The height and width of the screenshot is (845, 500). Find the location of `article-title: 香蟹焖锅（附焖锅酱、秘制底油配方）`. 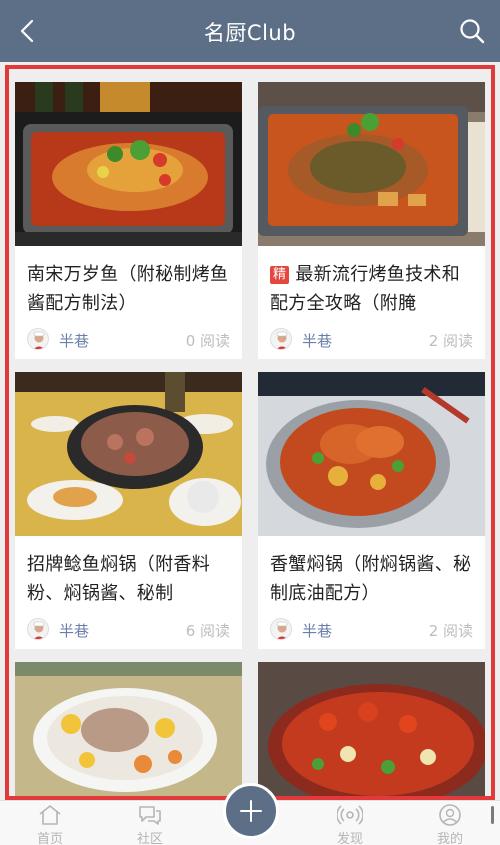

article-title: 香蟹焖锅（附焖锅酱、秘制底油配方） is located at coordinates (372, 579).